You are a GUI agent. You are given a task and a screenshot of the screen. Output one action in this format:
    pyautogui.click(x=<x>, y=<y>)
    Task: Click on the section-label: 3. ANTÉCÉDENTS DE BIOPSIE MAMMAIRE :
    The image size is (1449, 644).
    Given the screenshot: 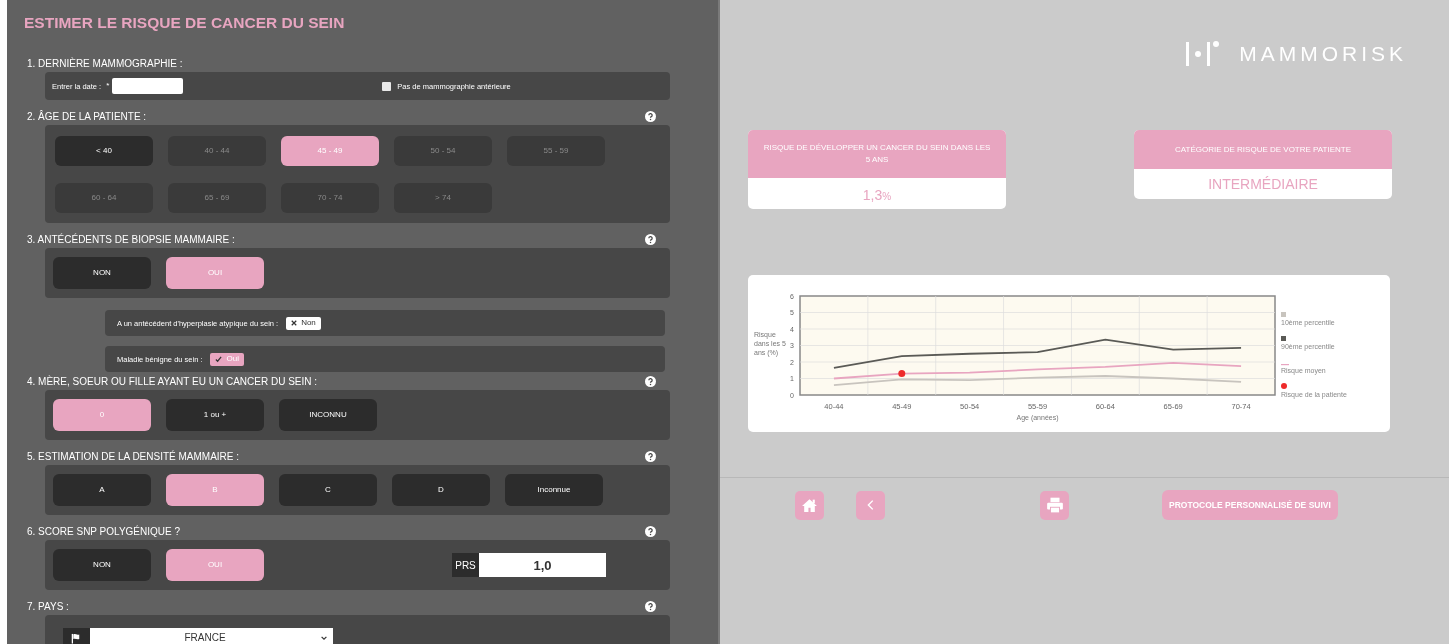 What is the action you would take?
    pyautogui.click(x=131, y=239)
    